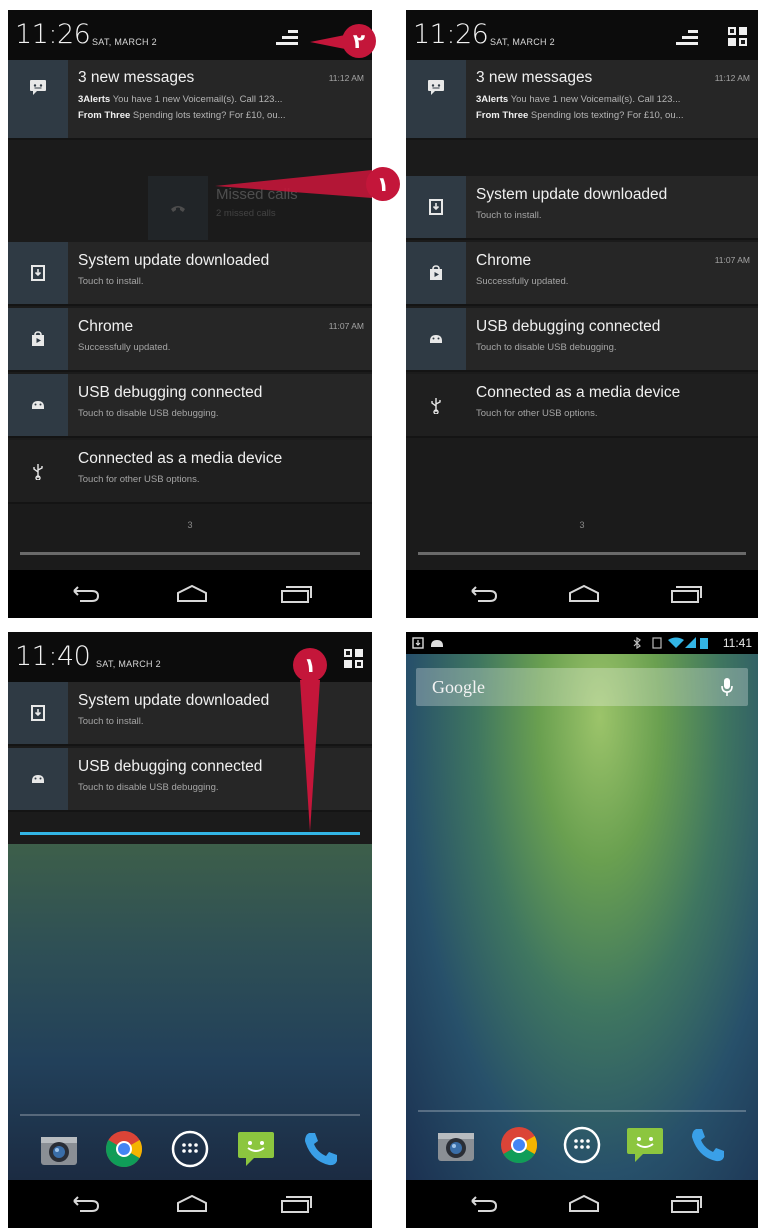 The width and height of the screenshot is (760, 1232). Describe the element at coordinates (310, 665) in the screenshot. I see `callout-badge-drag: ١` at that location.